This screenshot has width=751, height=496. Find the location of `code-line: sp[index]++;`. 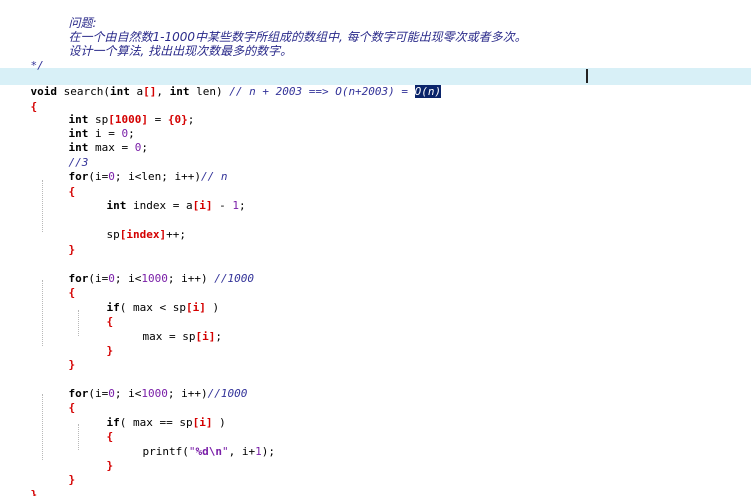

code-line: sp[index]++; is located at coordinates (133, 227).